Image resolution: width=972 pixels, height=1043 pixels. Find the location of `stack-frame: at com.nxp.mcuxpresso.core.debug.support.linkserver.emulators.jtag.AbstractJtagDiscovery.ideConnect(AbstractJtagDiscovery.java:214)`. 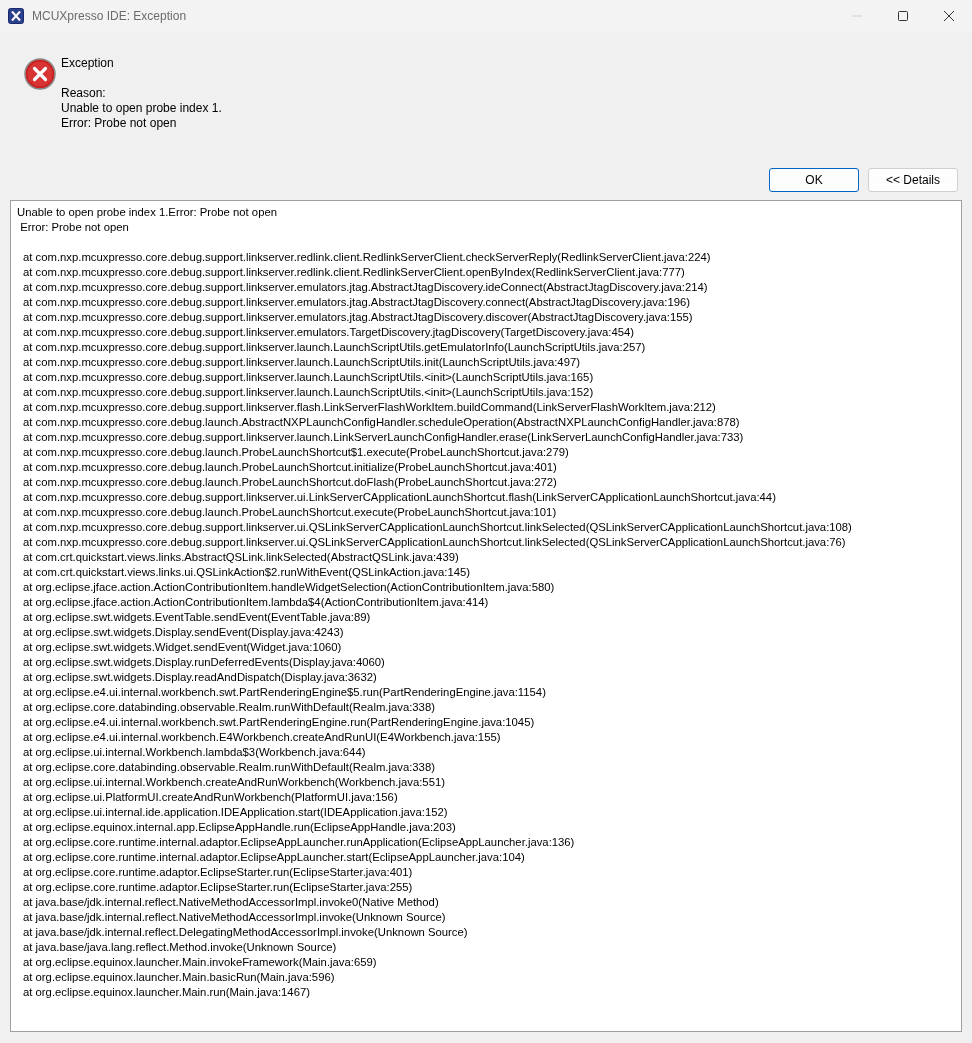

stack-frame: at com.nxp.mcuxpresso.core.debug.support.linkserver.emulators.jtag.AbstractJtagDiscovery.ideConnect(AbstractJtagDiscovery.java:214) is located at coordinates (365, 287).